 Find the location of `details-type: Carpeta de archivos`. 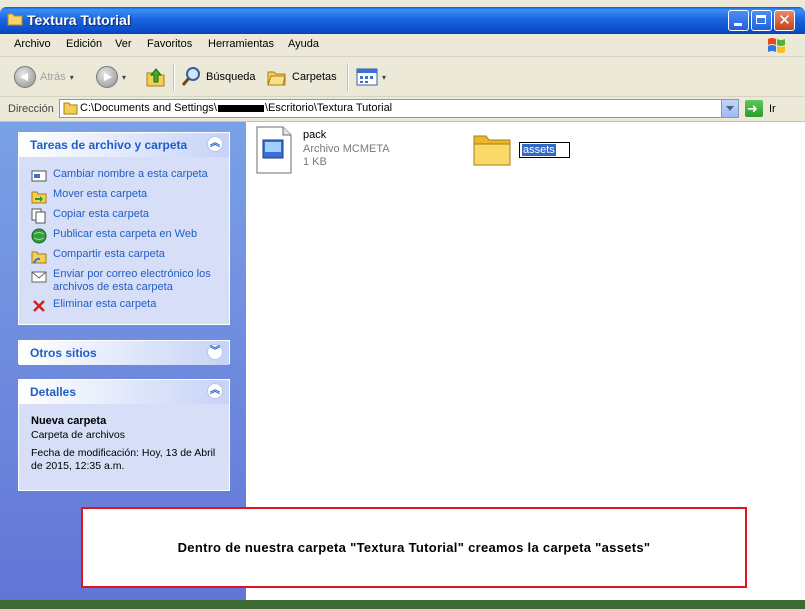

details-type: Carpeta de archivos is located at coordinates (78, 435).